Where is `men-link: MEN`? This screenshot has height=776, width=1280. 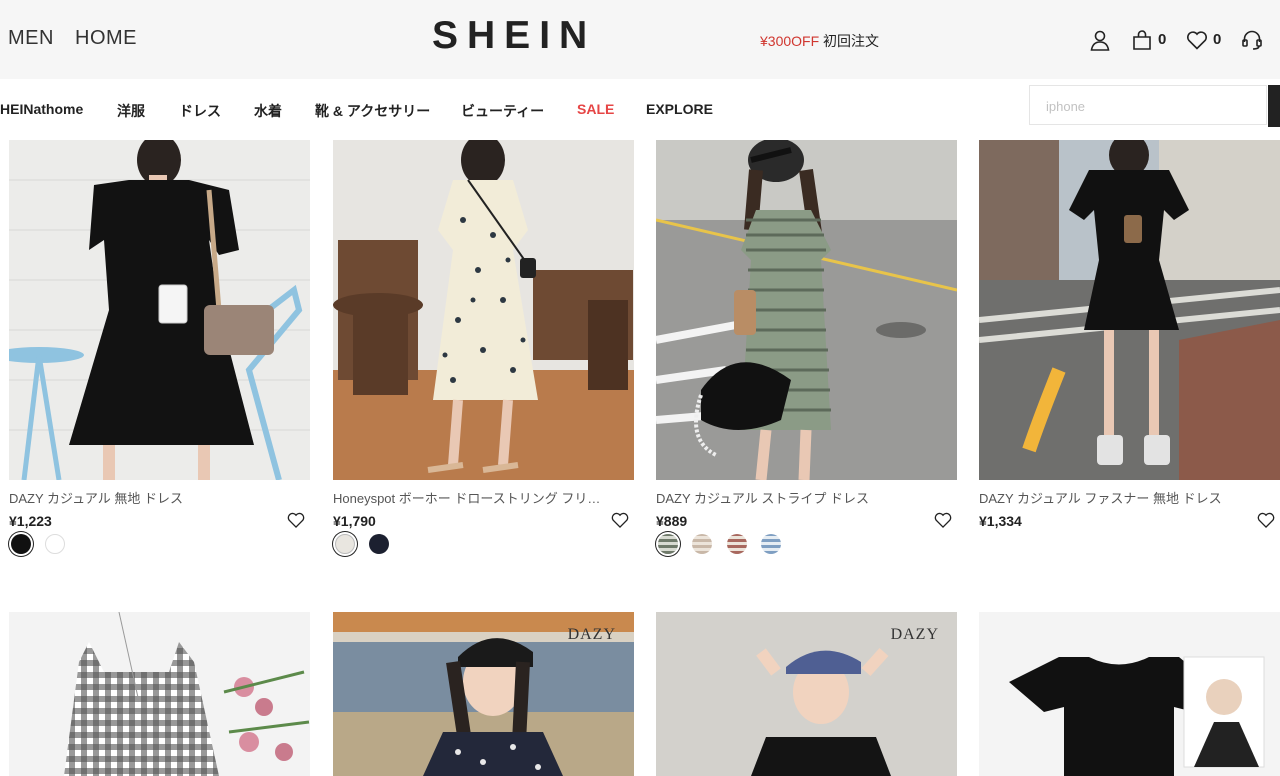
men-link: MEN is located at coordinates (31, 38).